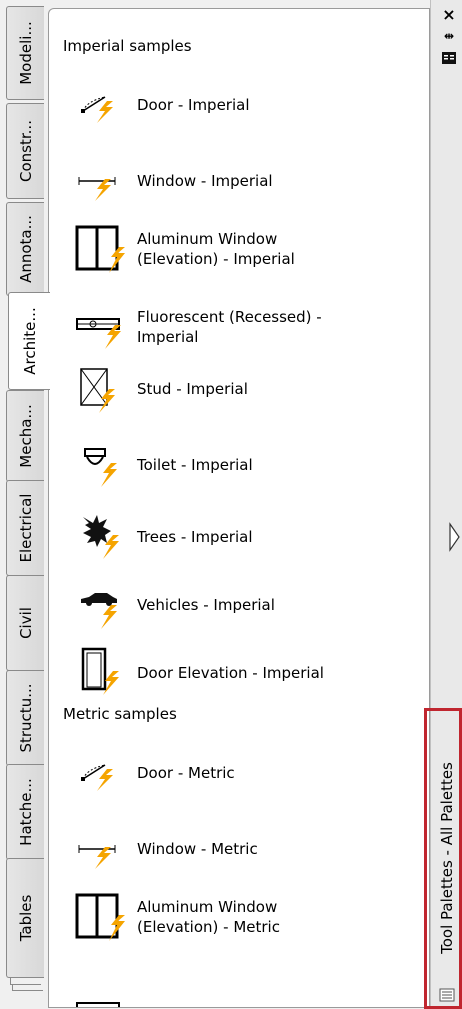 The height and width of the screenshot is (1009, 462). What do you see at coordinates (443, 858) in the screenshot?
I see `titlebar-highlight-box` at bounding box center [443, 858].